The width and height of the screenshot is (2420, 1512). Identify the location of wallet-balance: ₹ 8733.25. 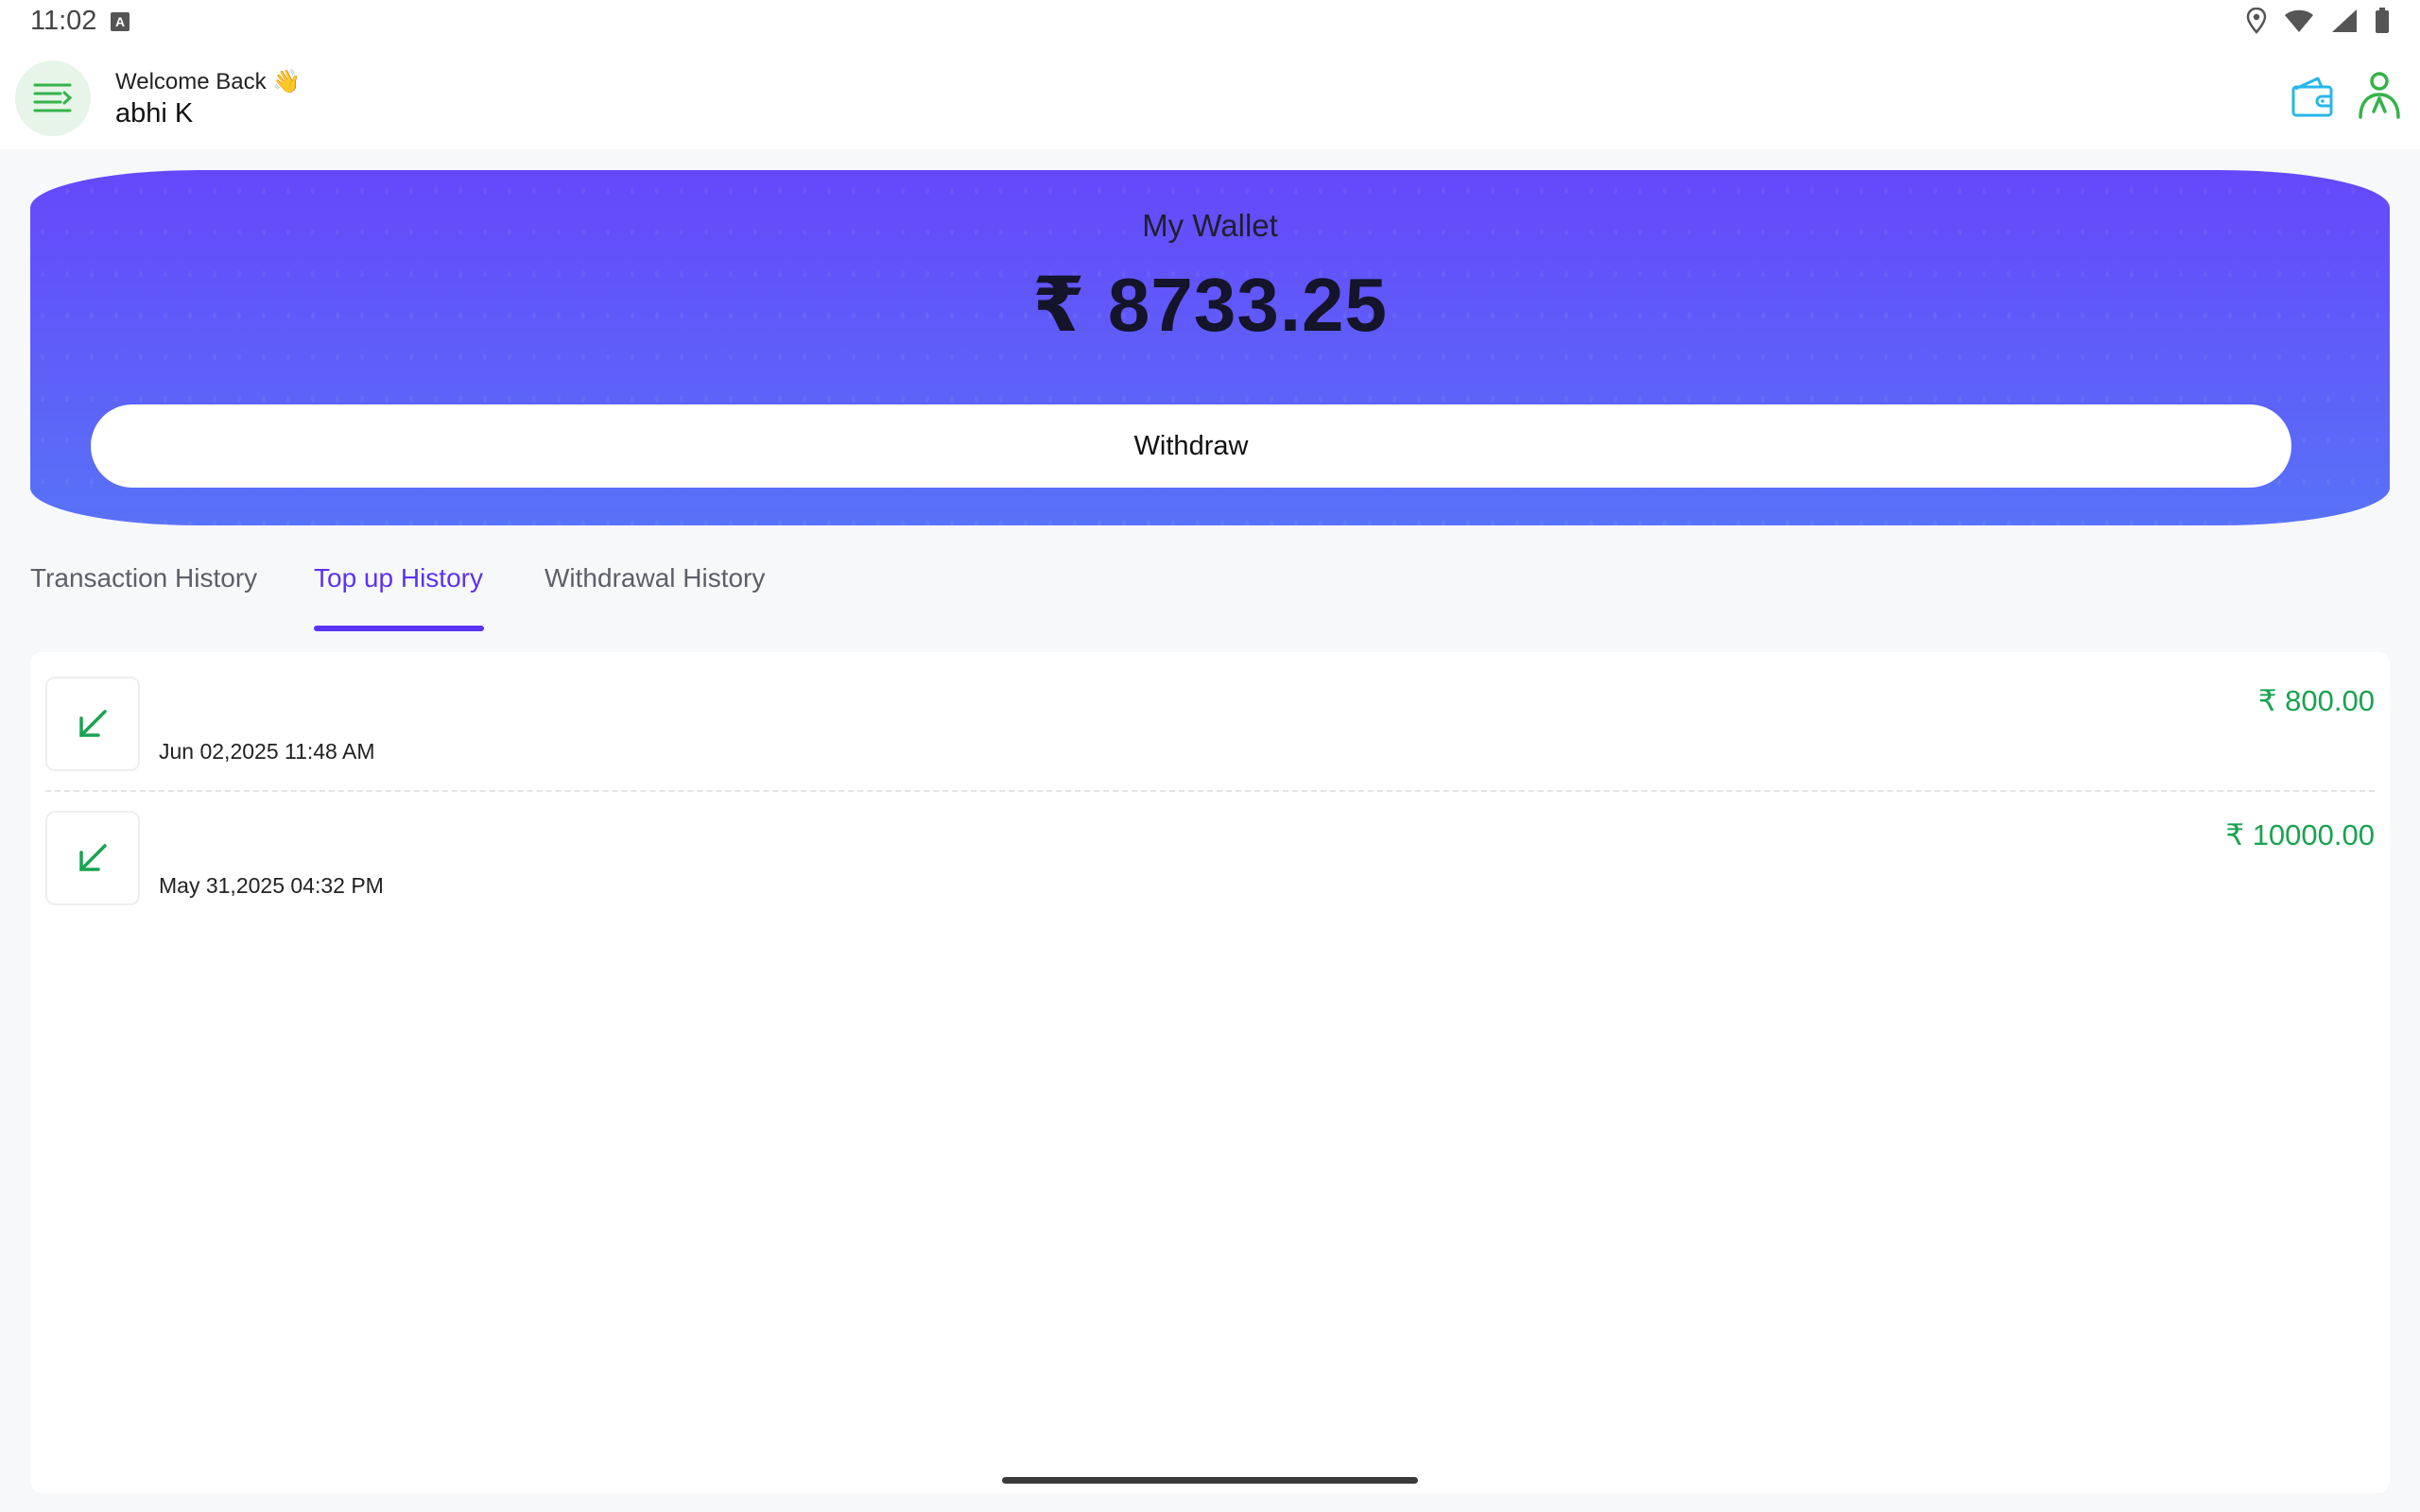
(1210, 305).